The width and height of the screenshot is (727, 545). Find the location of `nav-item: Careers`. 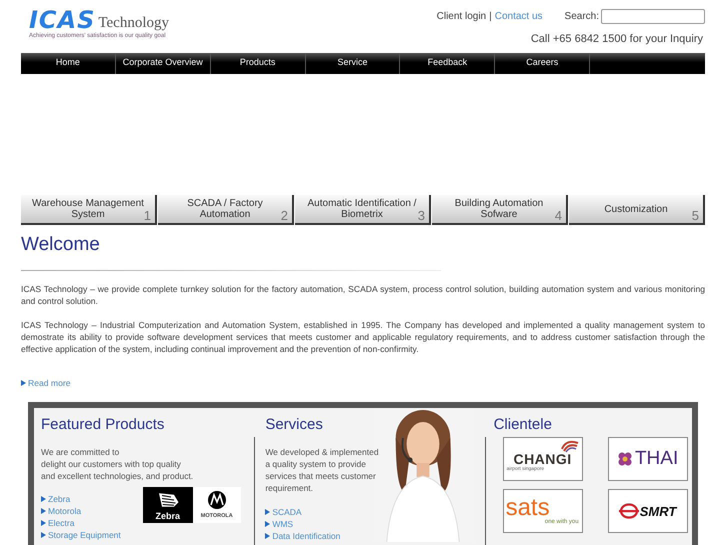

nav-item: Careers is located at coordinates (542, 63).